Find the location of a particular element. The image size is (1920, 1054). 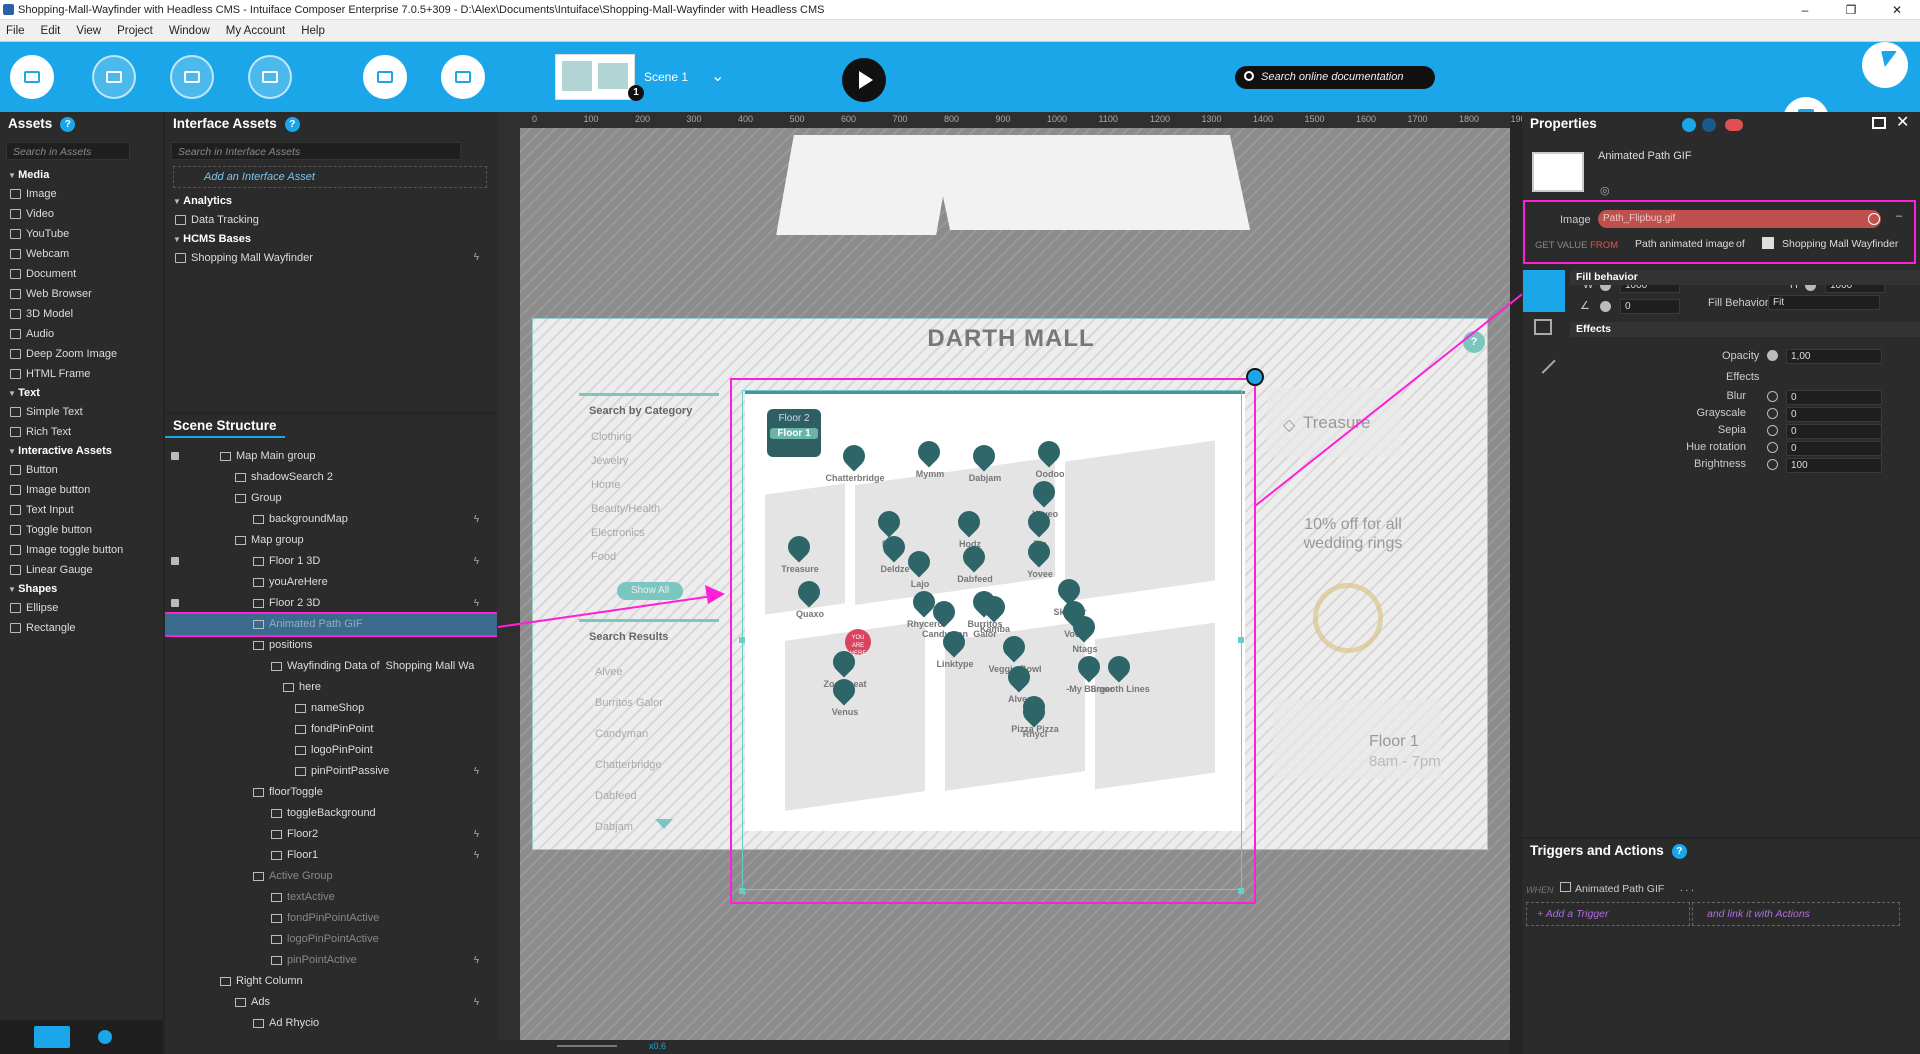

source-name: Shopping Mall Wayfinder is located at coordinates (1840, 244).